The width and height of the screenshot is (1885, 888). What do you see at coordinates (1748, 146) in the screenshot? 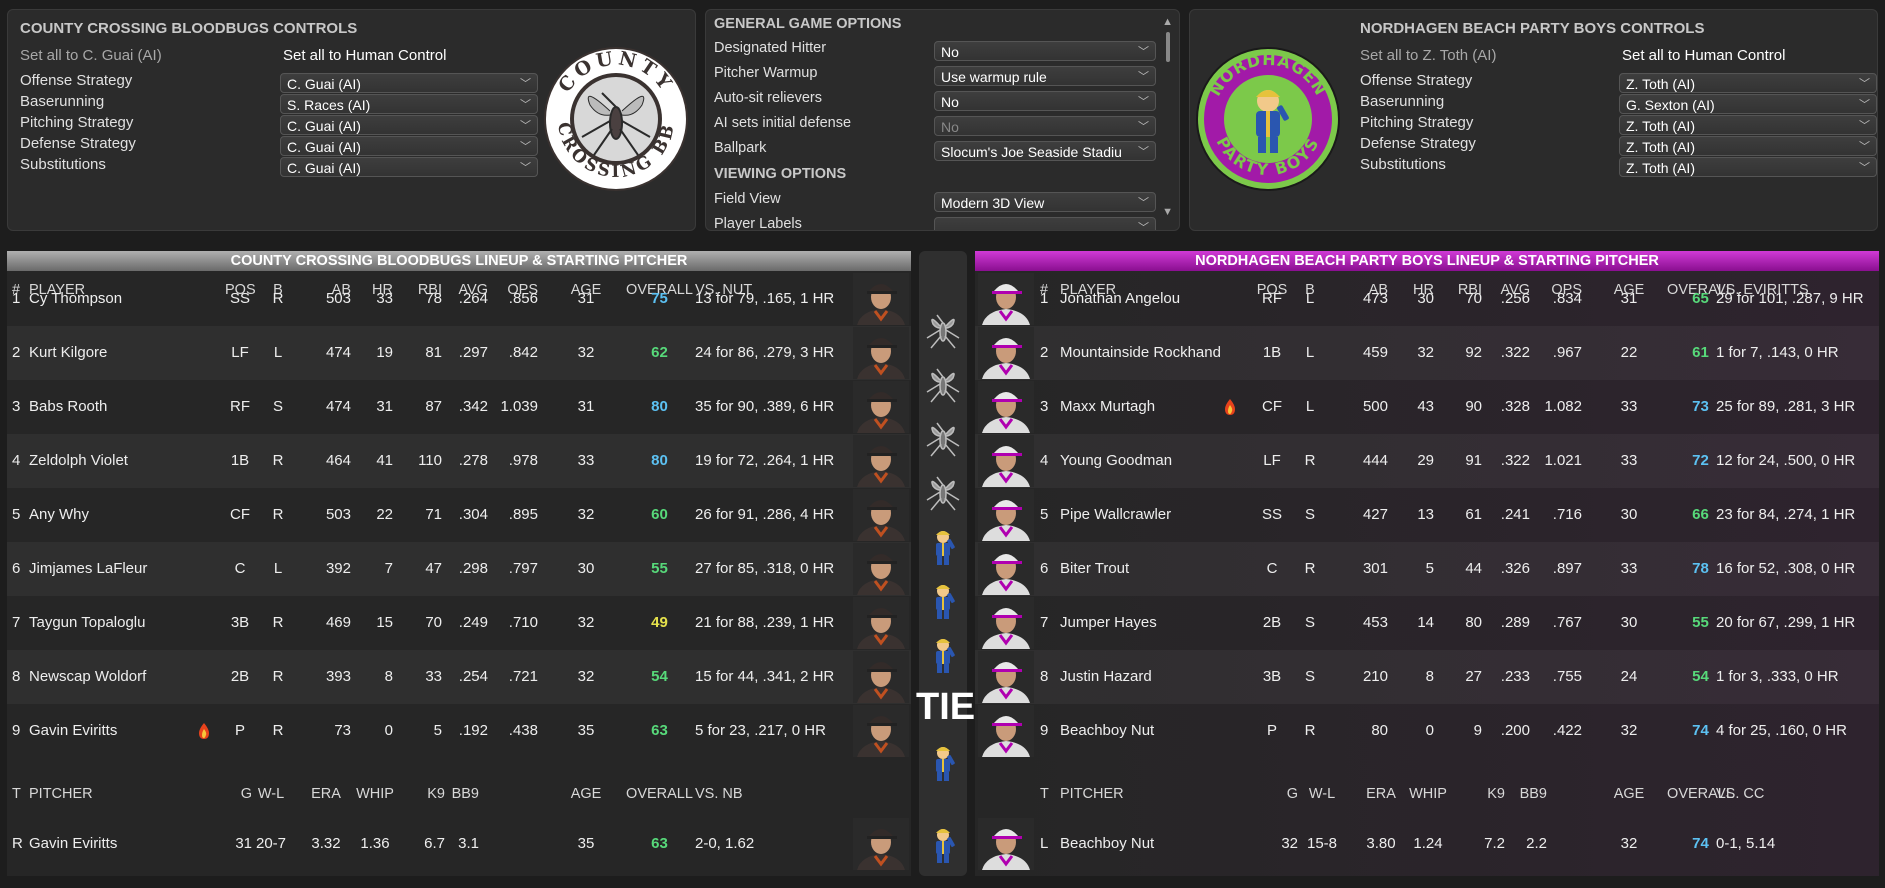
I see `away_controls-select-3: Z. Toth (AI) ﹀` at bounding box center [1748, 146].